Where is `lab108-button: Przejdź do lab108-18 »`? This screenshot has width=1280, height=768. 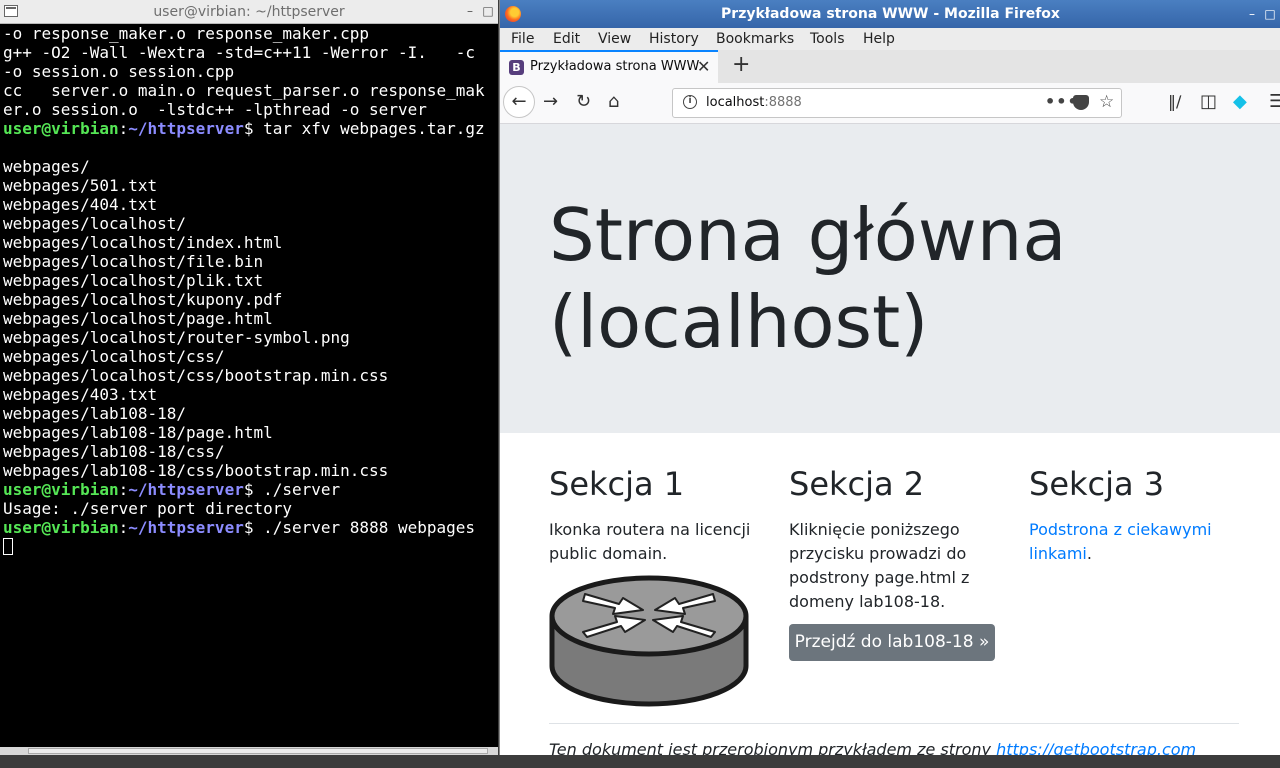 lab108-button: Przejdź do lab108-18 » is located at coordinates (892, 642).